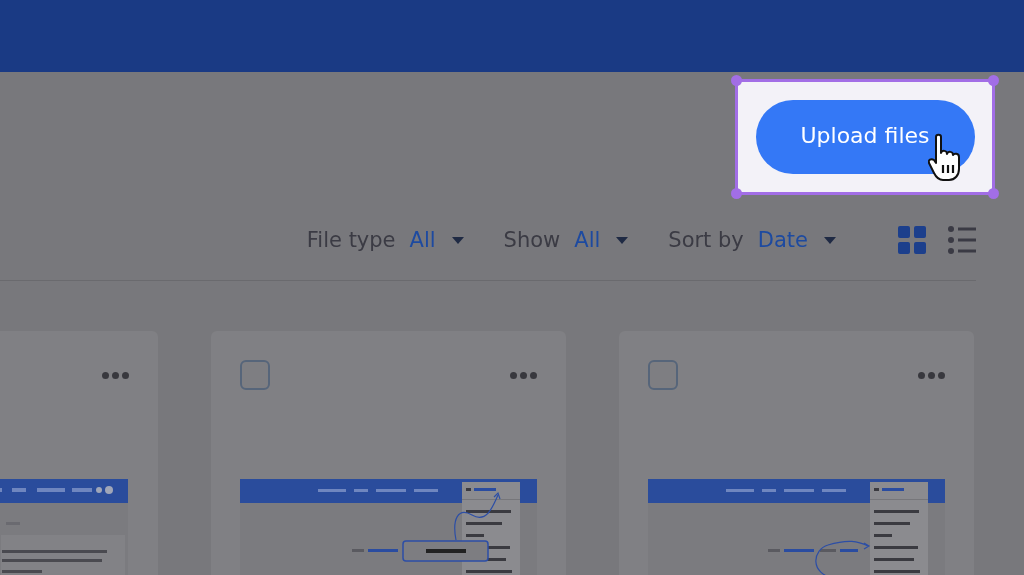 The height and width of the screenshot is (575, 1024). I want to click on filter-dropdown: Date, so click(782, 240).